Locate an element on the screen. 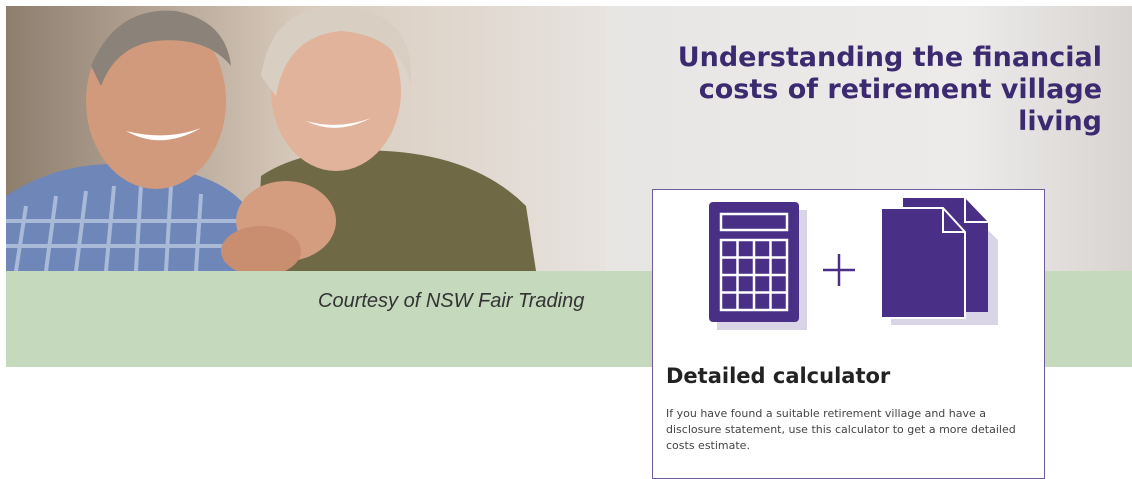 Image resolution: width=1132 pixels, height=479 pixels. card-illustration is located at coordinates (853, 264).